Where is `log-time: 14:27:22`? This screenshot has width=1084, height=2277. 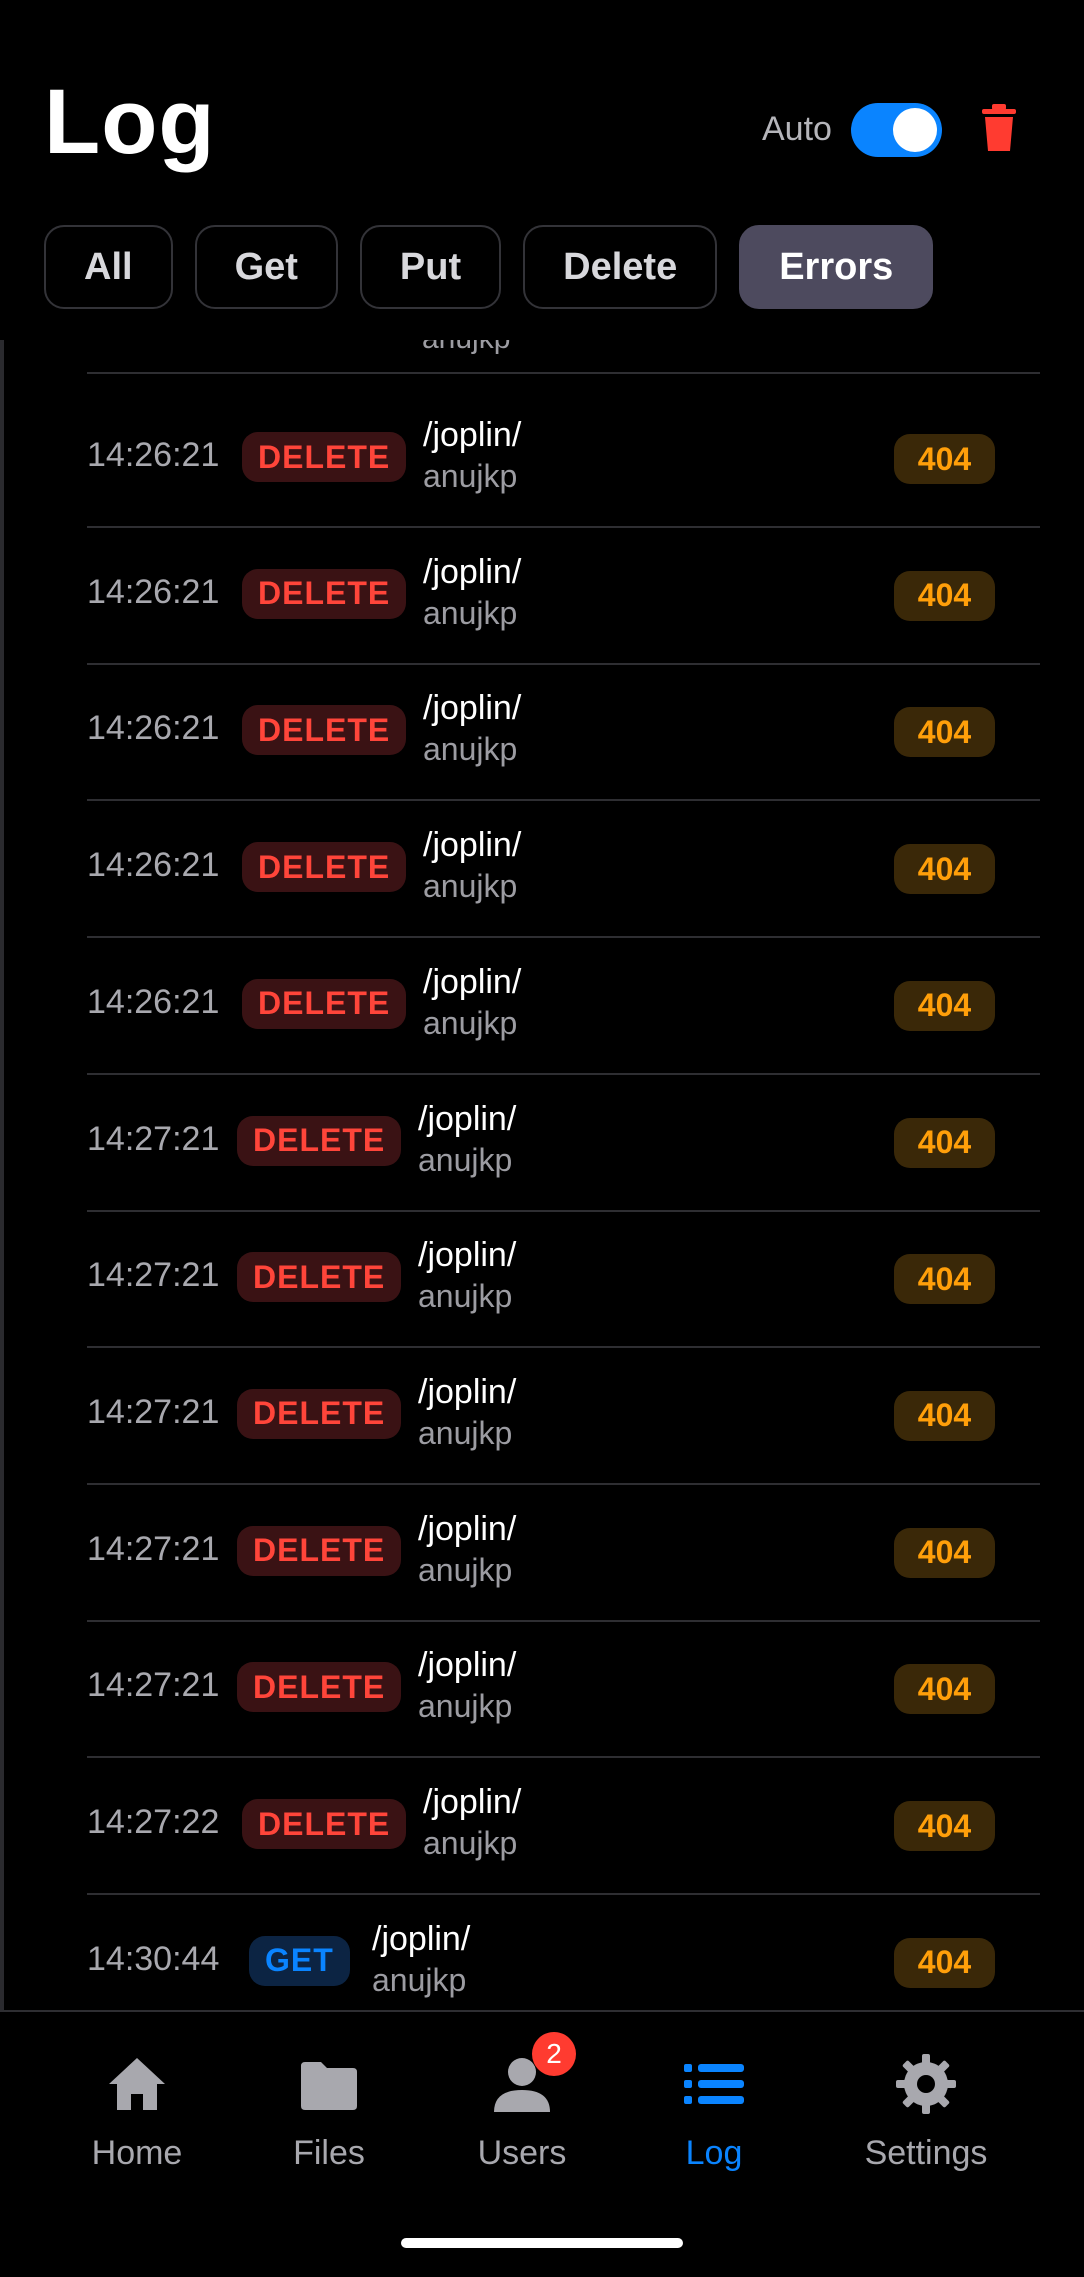 log-time: 14:27:22 is located at coordinates (153, 1822).